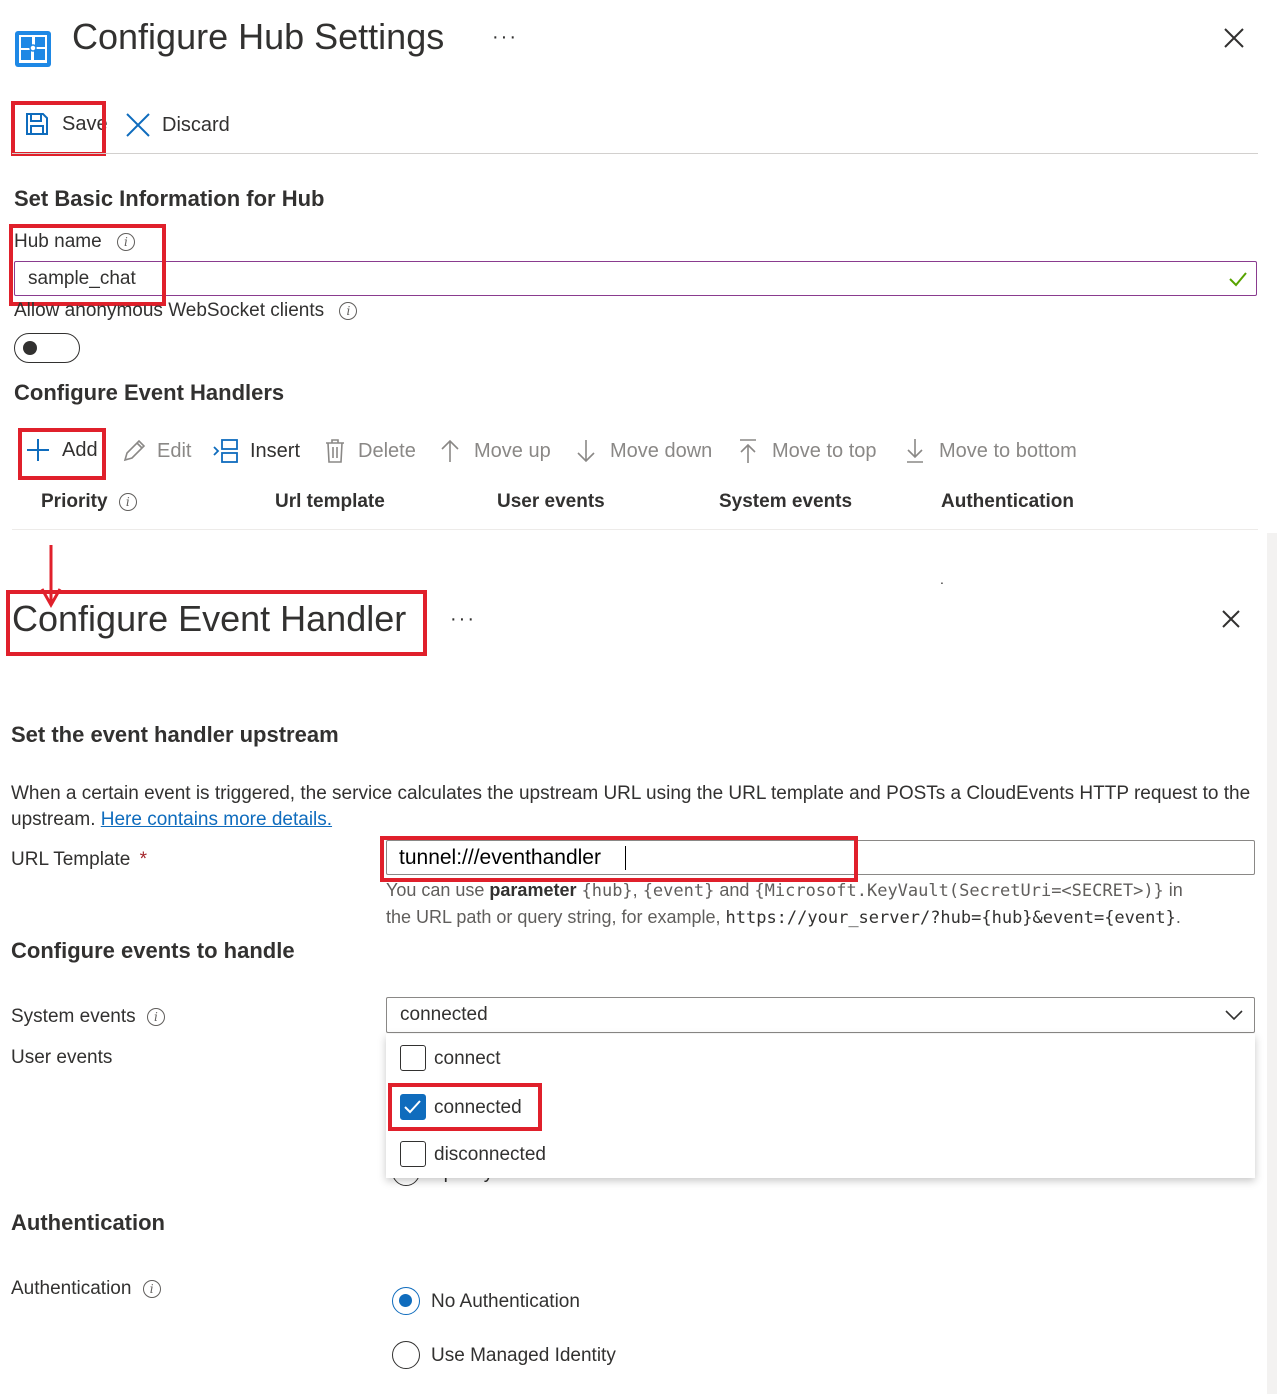  What do you see at coordinates (505, 37) in the screenshot?
I see `hub-more-menu: ···` at bounding box center [505, 37].